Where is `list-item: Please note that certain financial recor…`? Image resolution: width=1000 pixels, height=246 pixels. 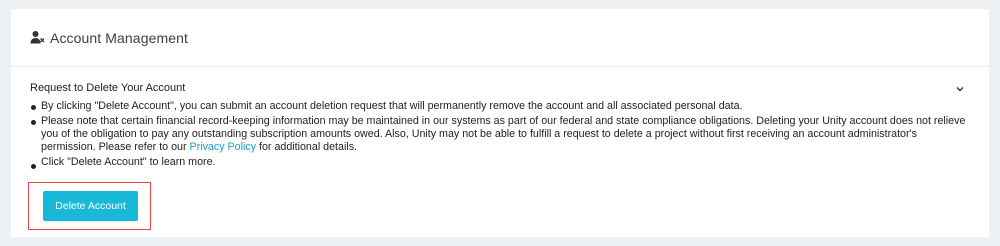 list-item: Please note that certain financial recor… is located at coordinates (500, 134).